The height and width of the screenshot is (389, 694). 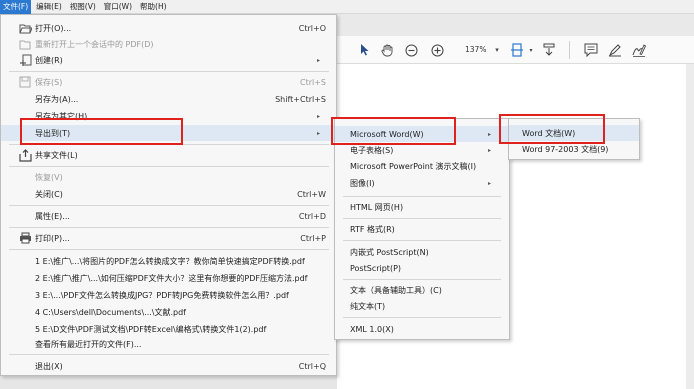 I want to click on menu-edit: 编辑(E), so click(x=49, y=7).